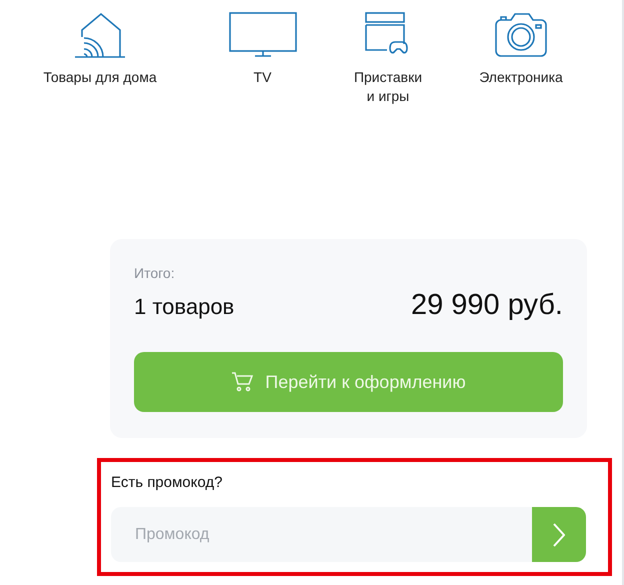 The image size is (624, 585). Describe the element at coordinates (100, 35) in the screenshot. I see `house-icon` at that location.